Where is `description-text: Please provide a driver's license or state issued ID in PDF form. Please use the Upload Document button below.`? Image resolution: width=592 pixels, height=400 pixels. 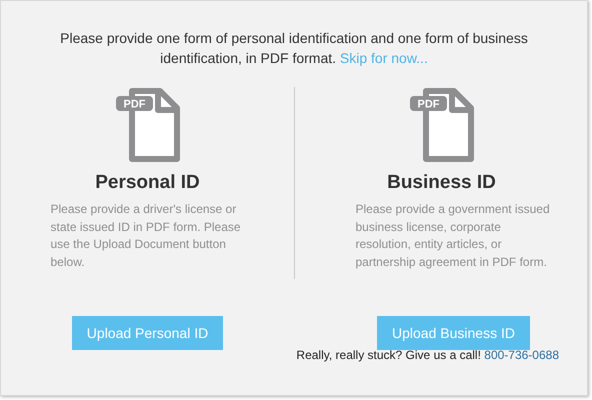
description-text: Please provide a driver's license or state issued ID in PDF form. Please use the Upload Document button below. is located at coordinates (146, 235).